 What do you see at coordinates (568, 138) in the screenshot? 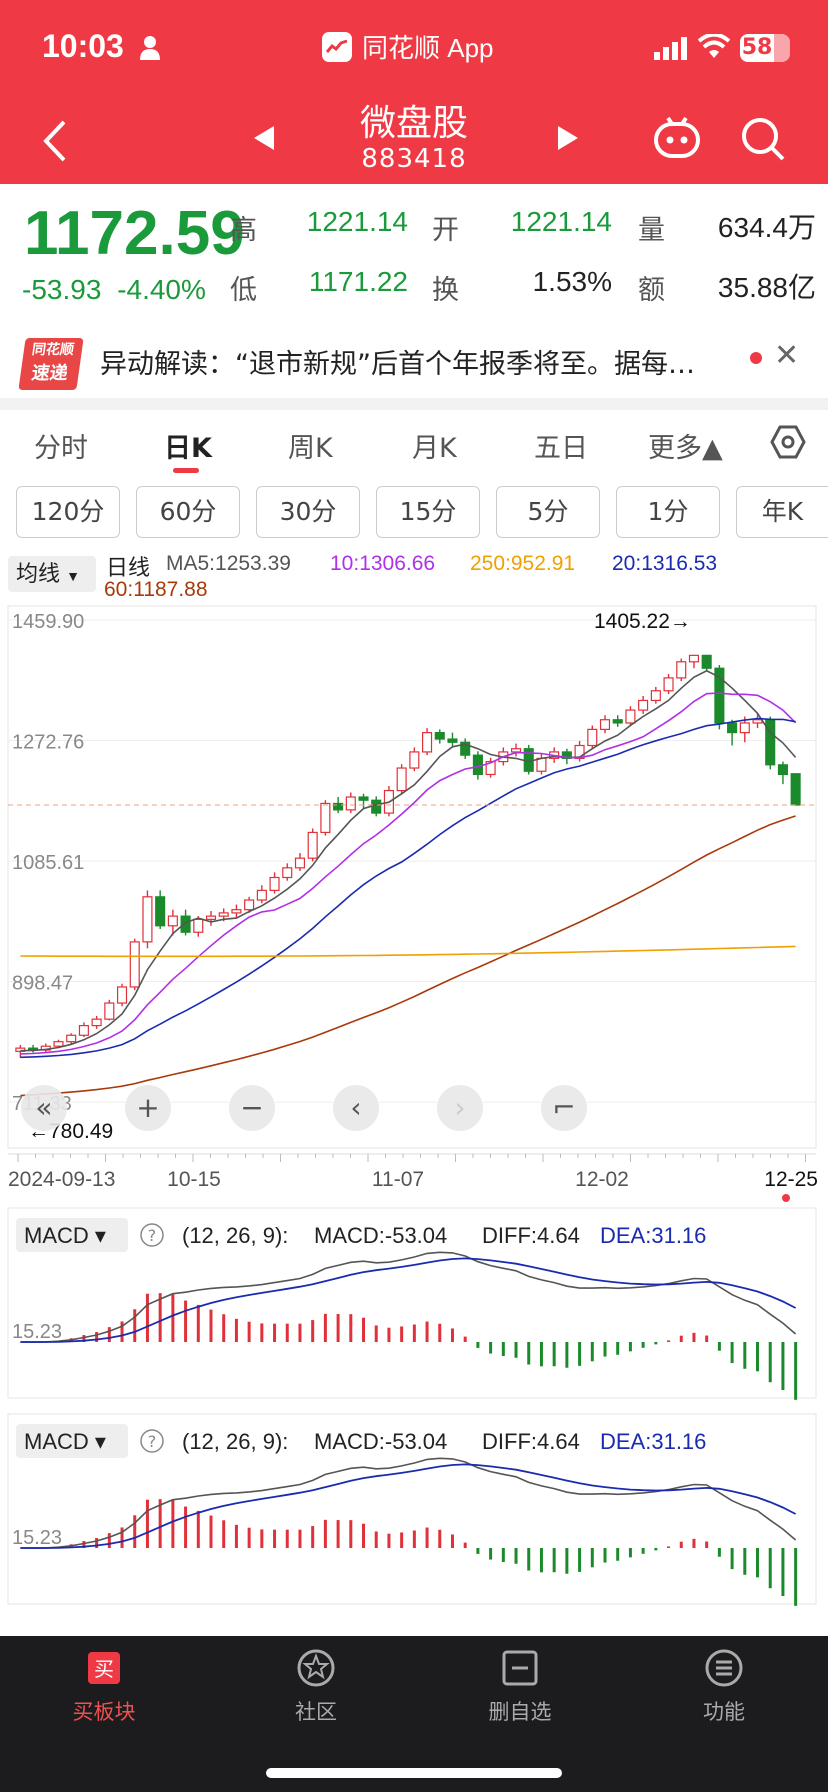
I see `next-stock-icon` at bounding box center [568, 138].